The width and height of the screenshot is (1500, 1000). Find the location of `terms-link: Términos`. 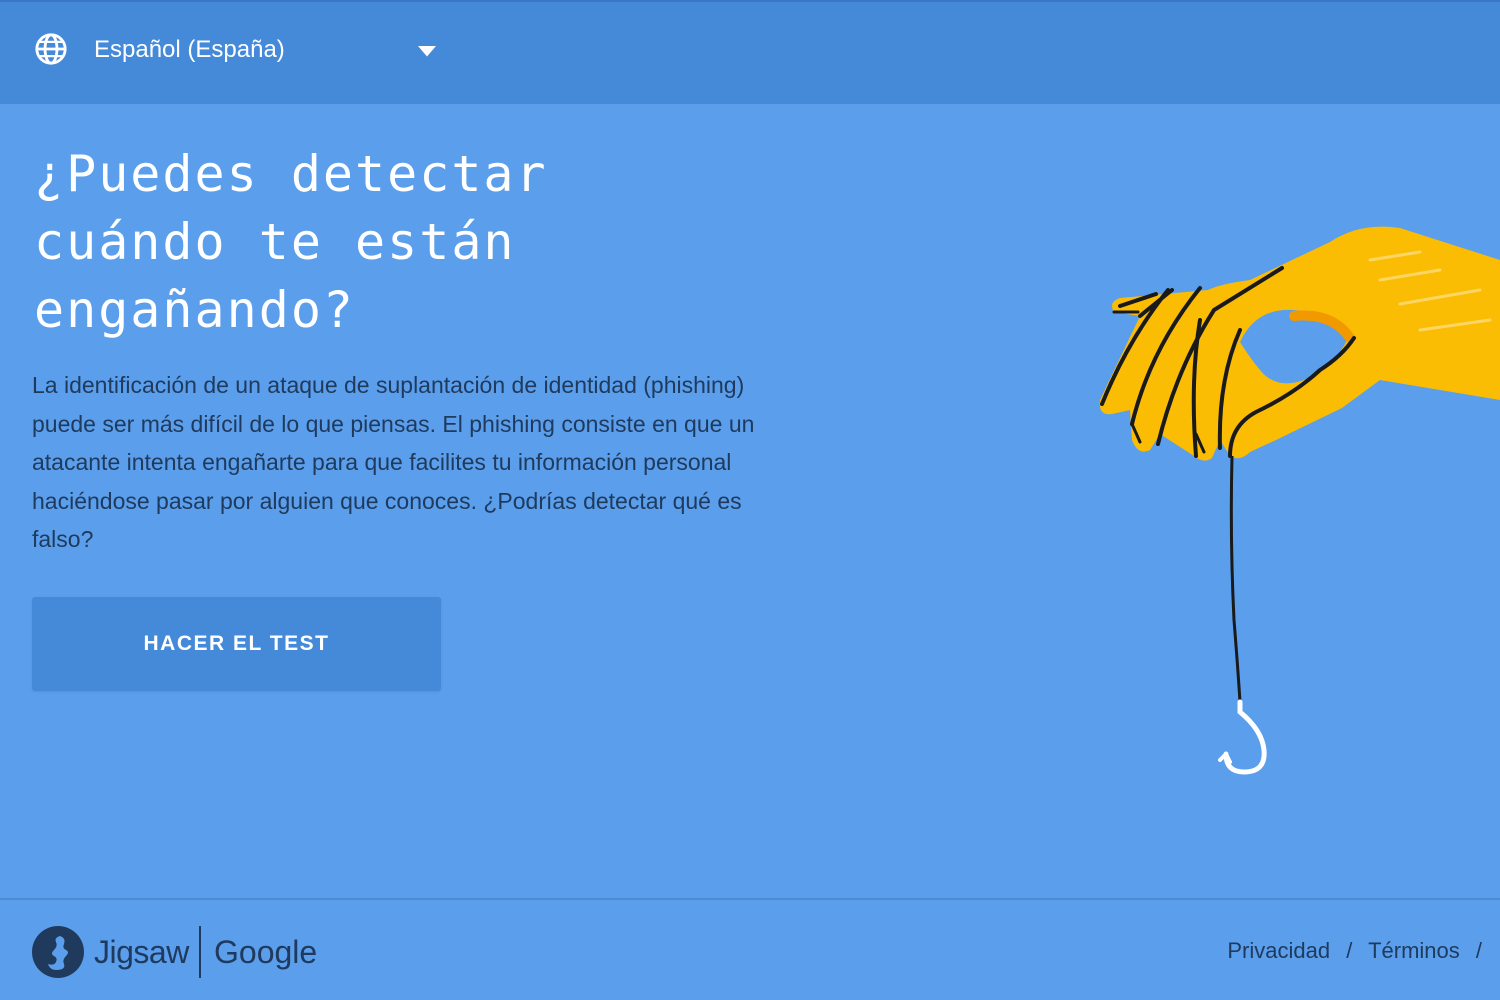

terms-link: Términos is located at coordinates (1414, 950).